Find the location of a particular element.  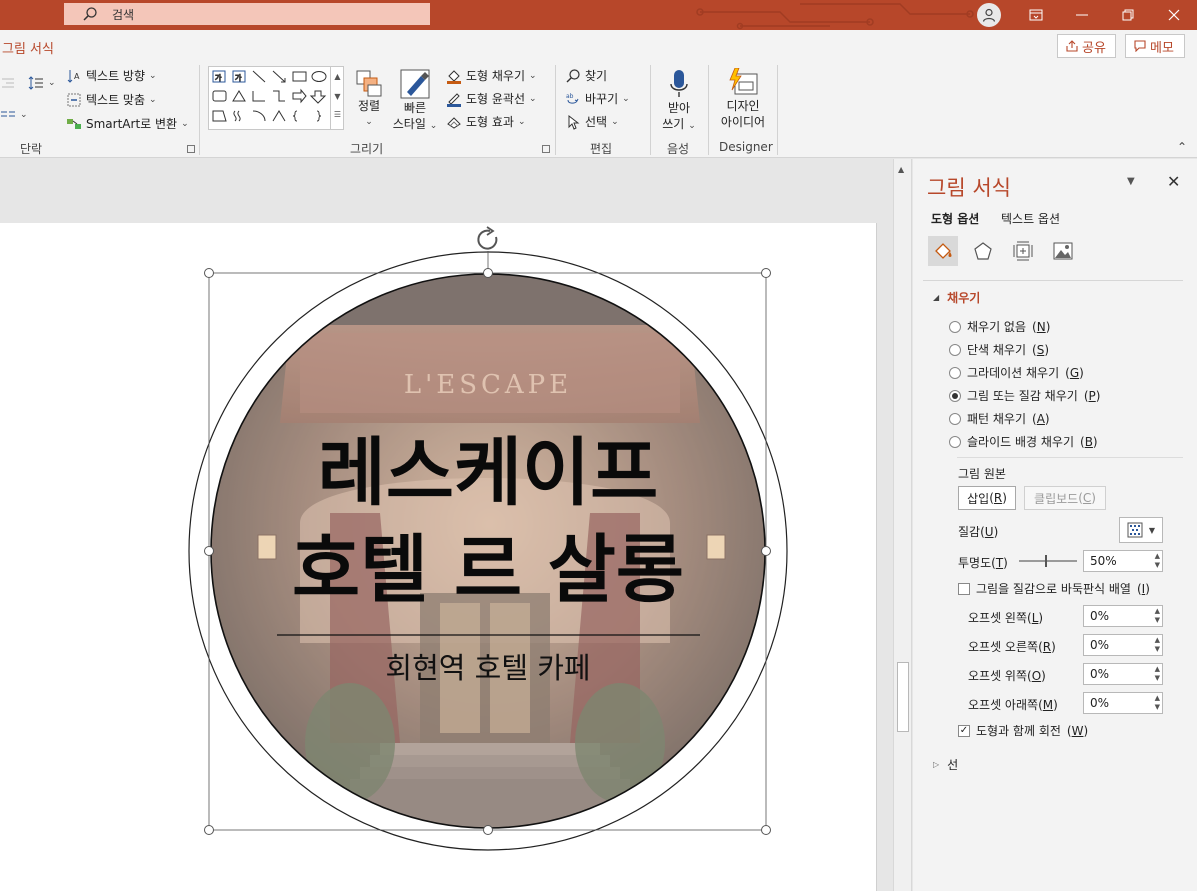

fill-section-header: ◢ 채우기 is located at coordinates (956, 297).